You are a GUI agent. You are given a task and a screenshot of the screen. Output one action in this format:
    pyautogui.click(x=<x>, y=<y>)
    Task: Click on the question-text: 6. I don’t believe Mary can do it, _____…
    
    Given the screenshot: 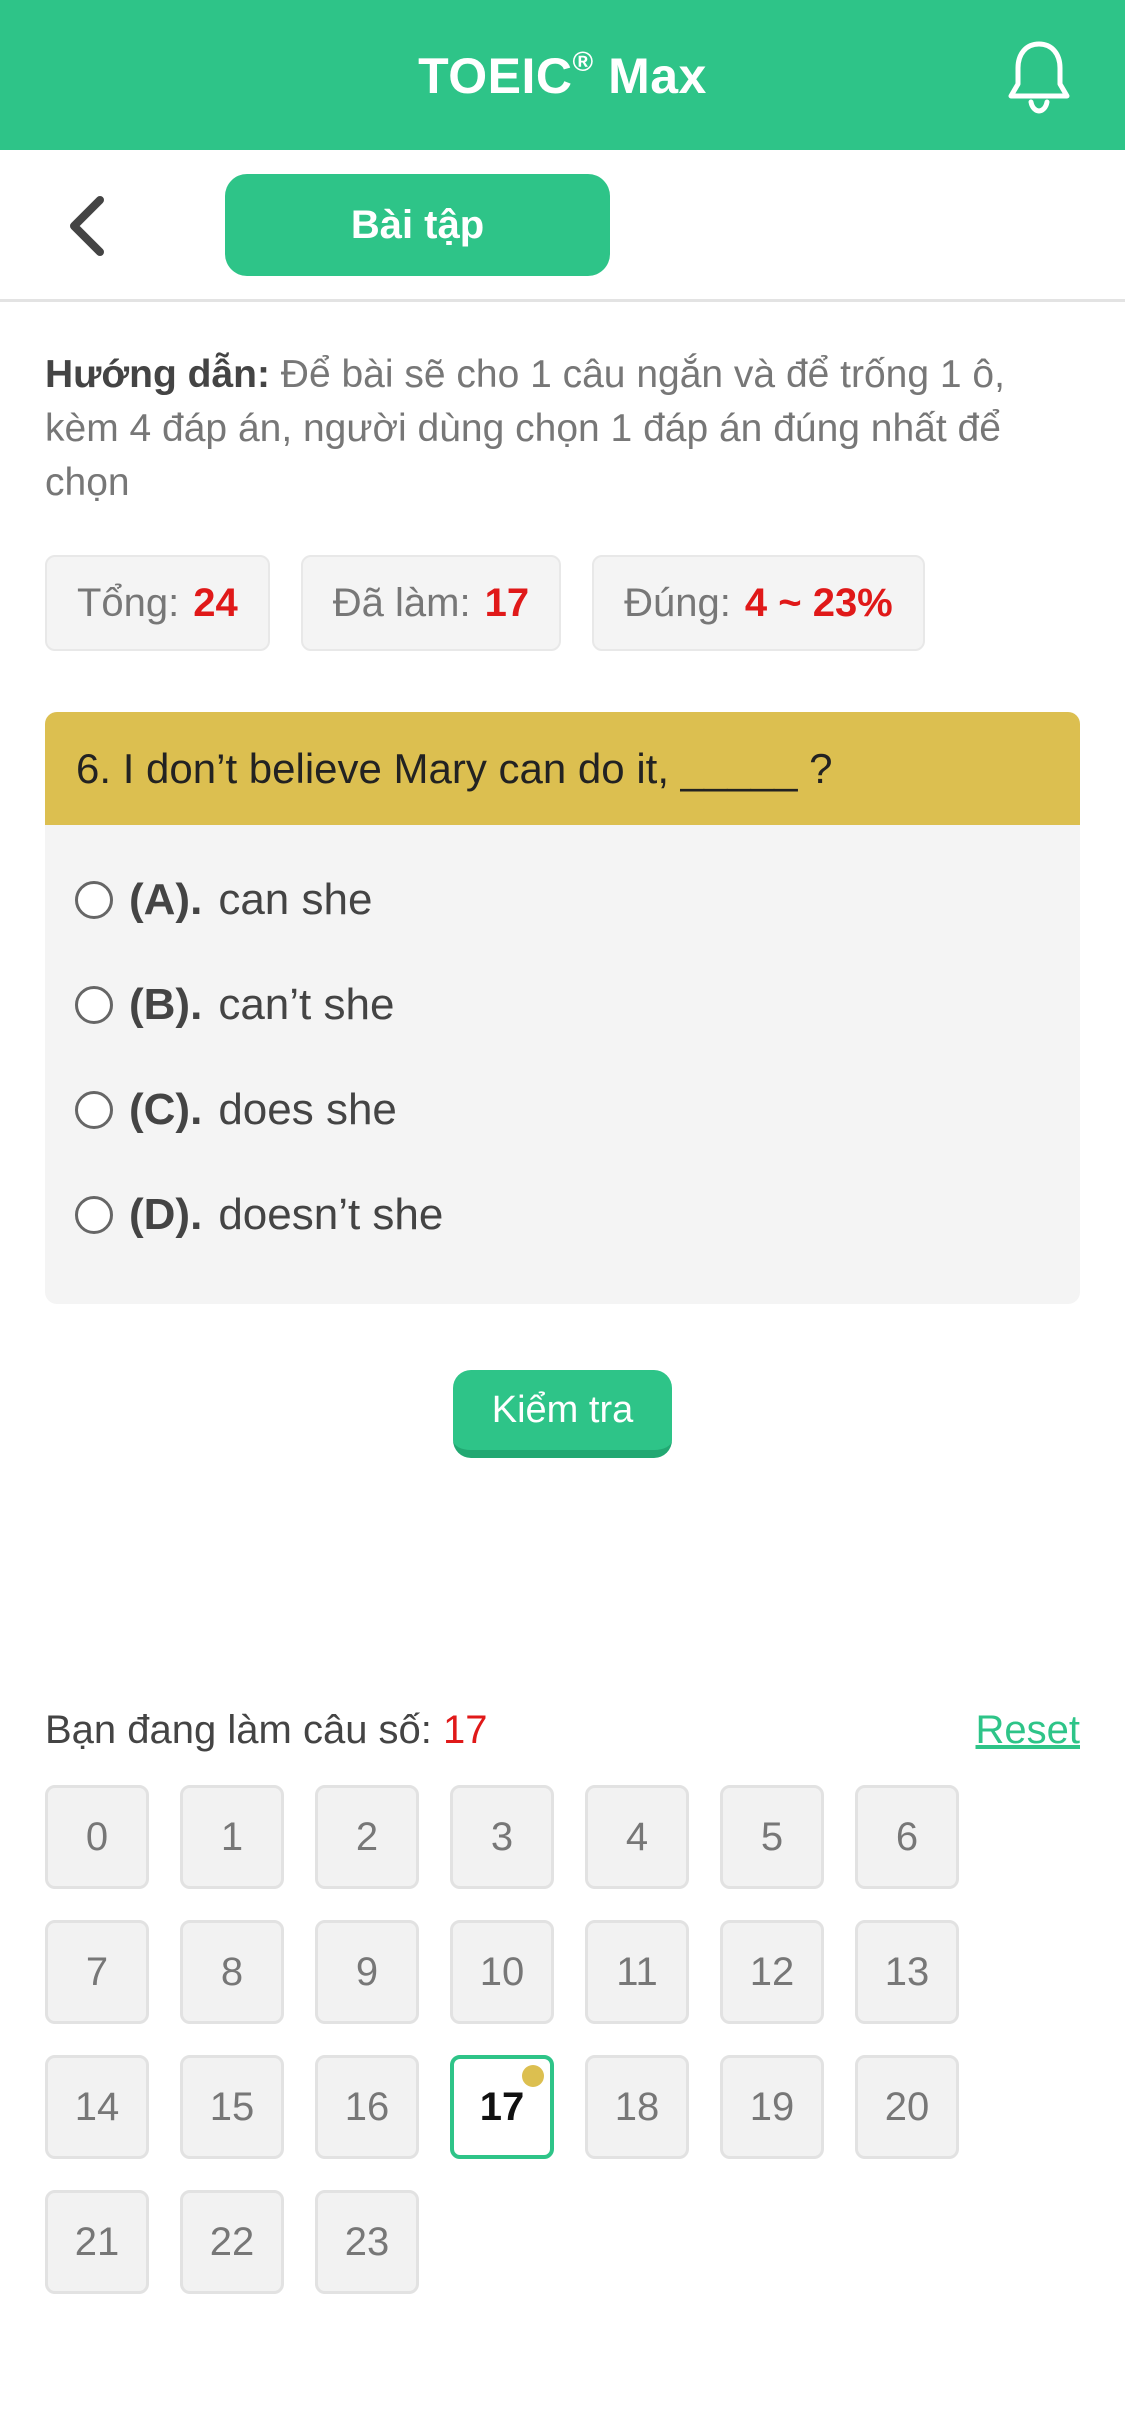 What is the action you would take?
    pyautogui.click(x=562, y=768)
    